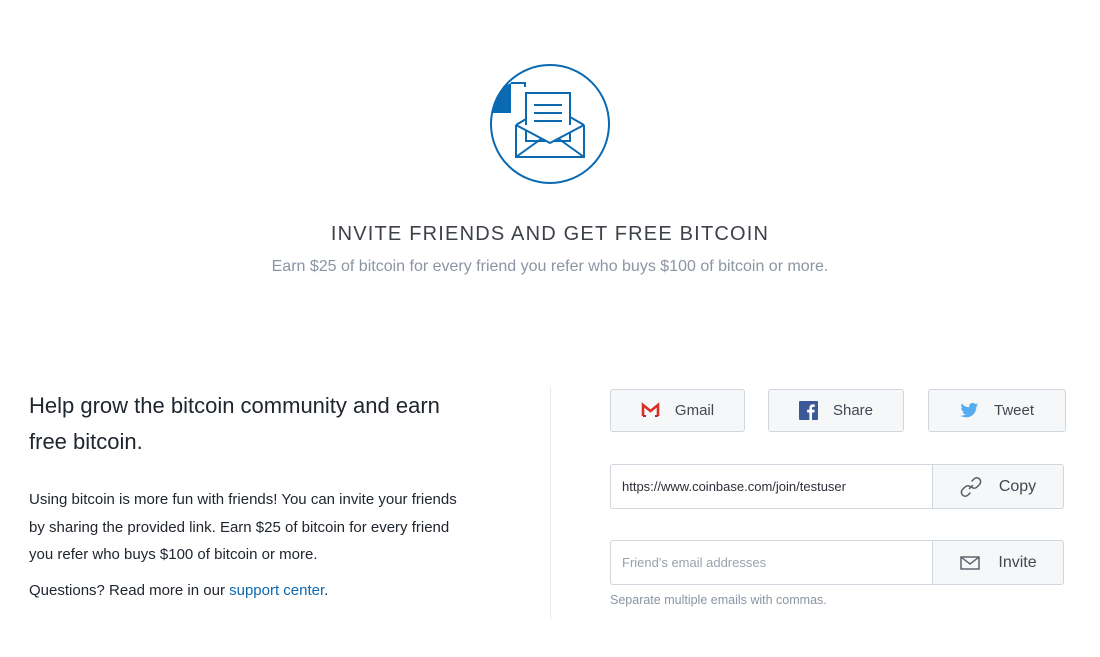 Image resolution: width=1100 pixels, height=657 pixels. I want to click on facebook-icon, so click(808, 410).